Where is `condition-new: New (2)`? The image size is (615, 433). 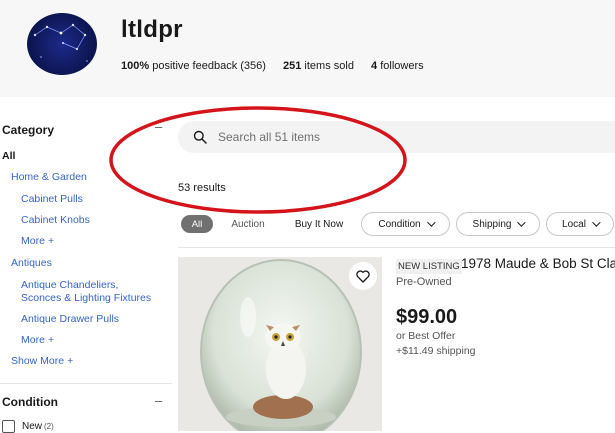 condition-new: New (2) is located at coordinates (38, 426).